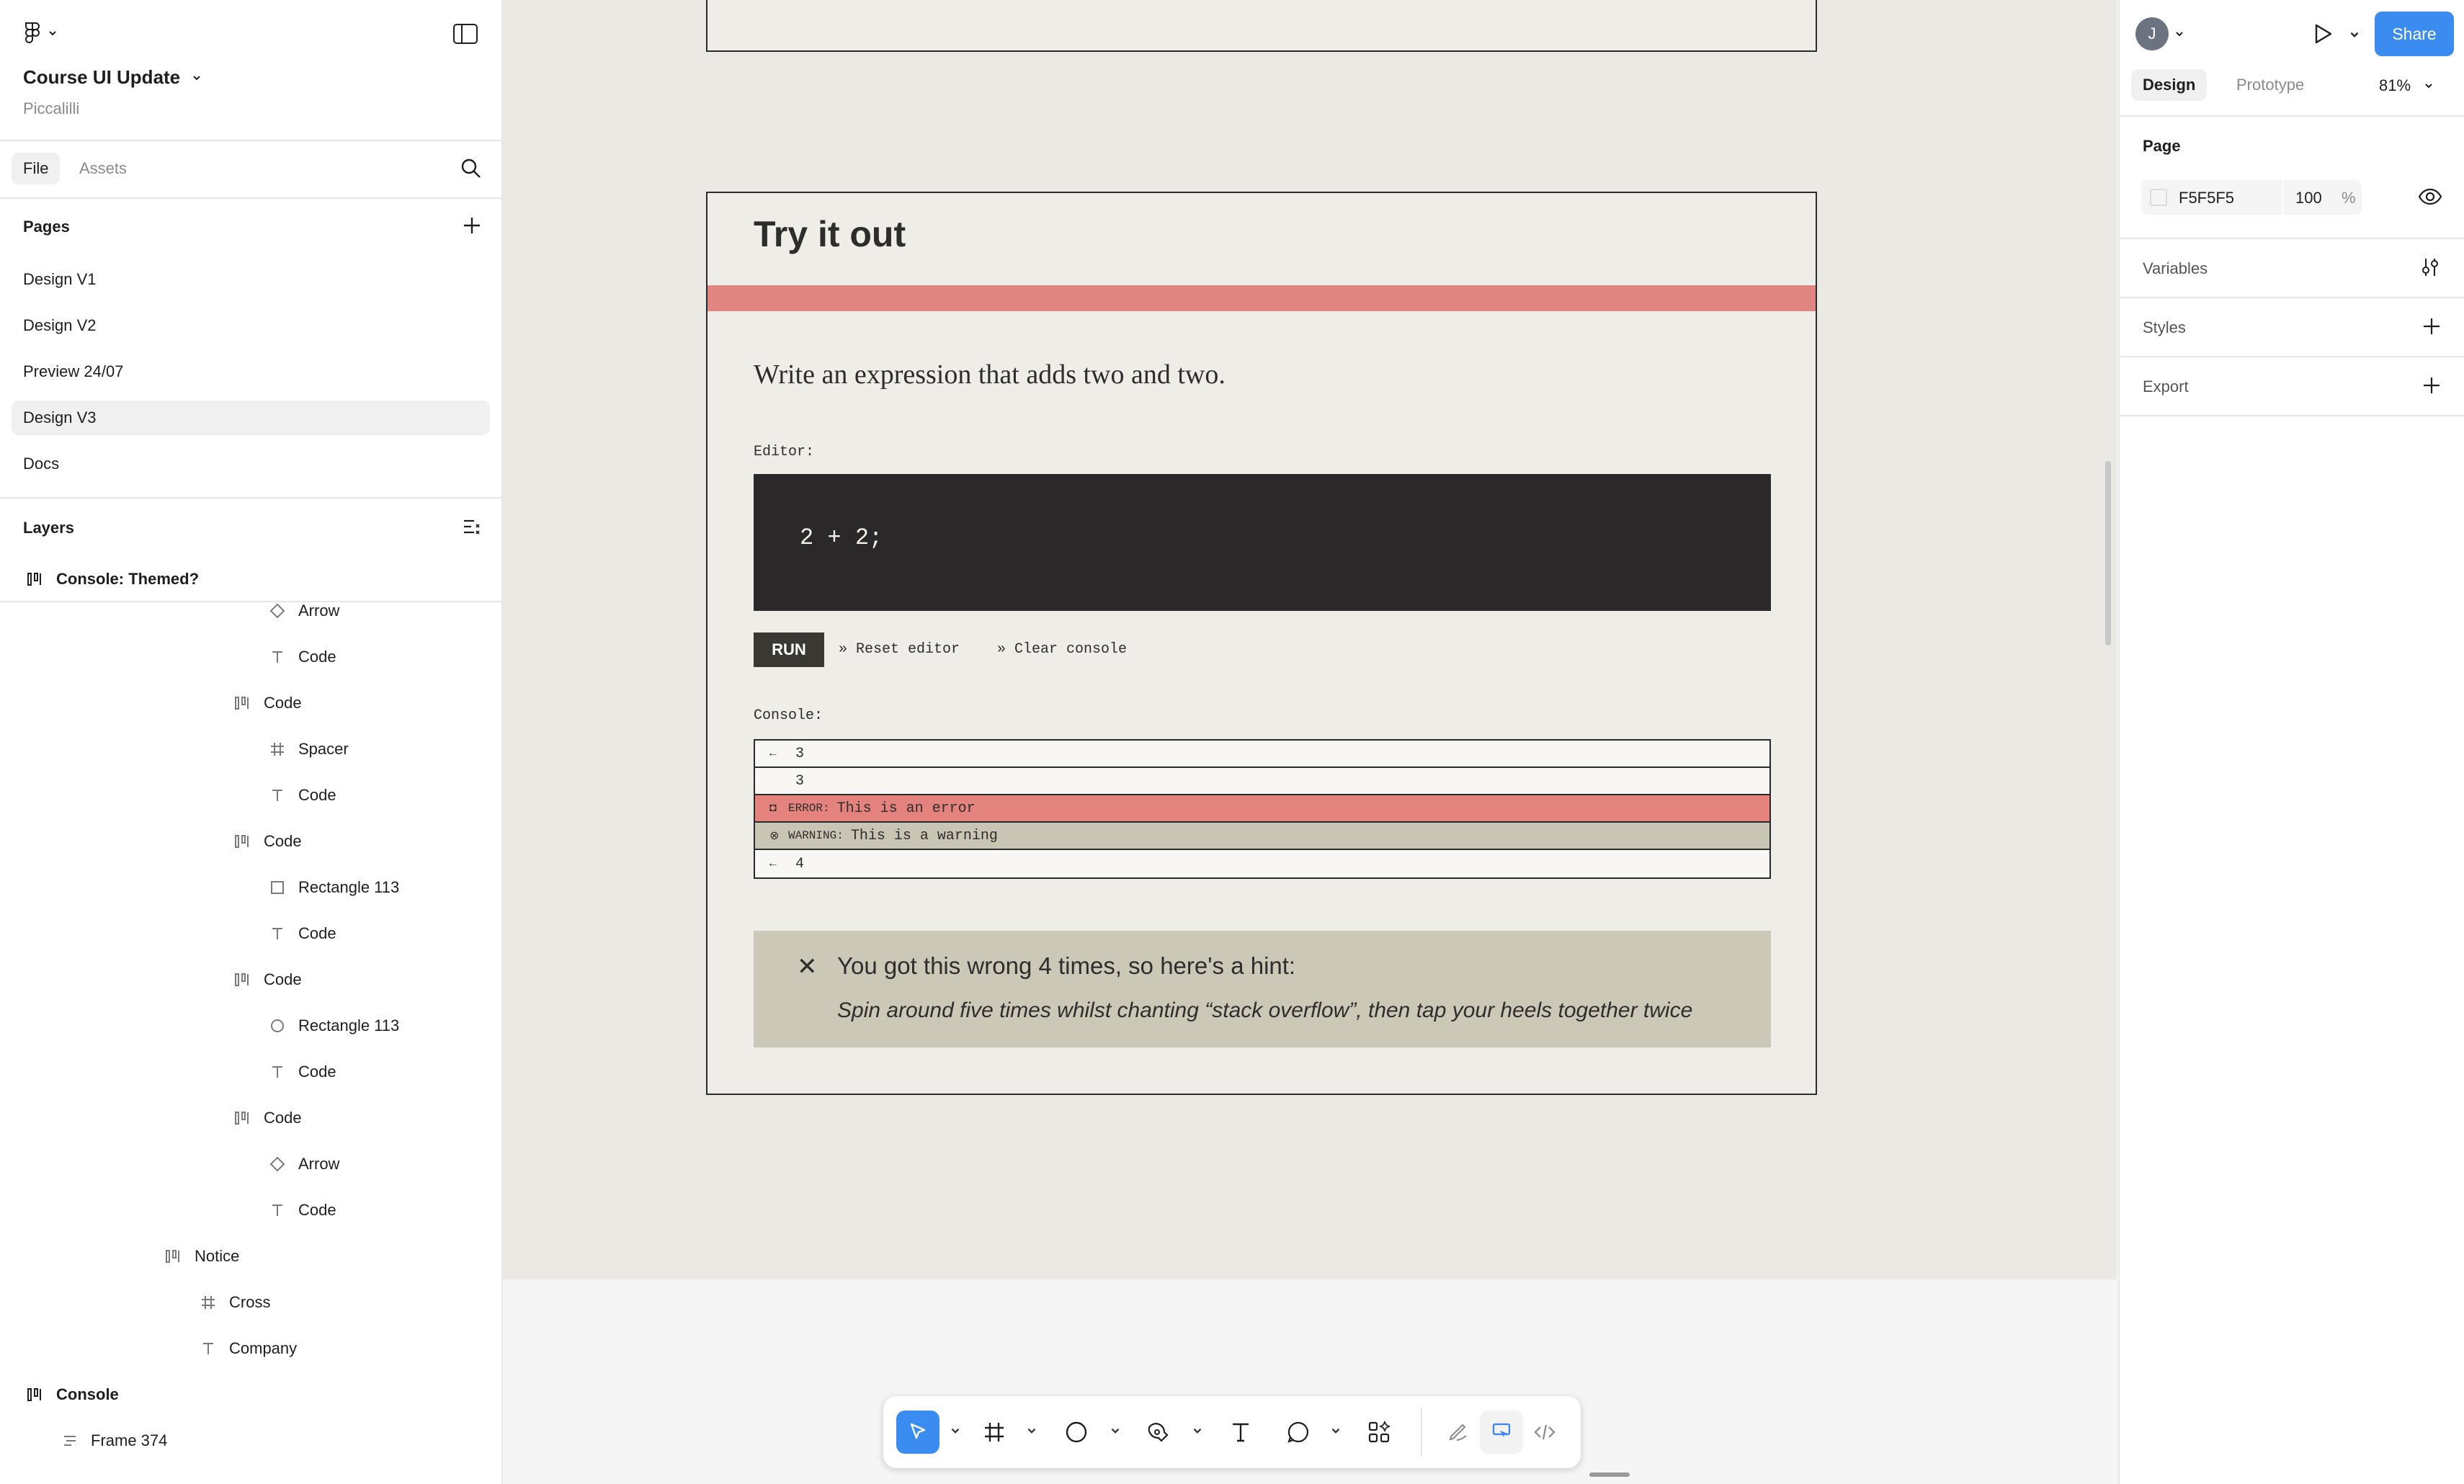  I want to click on cursor-icon, so click(918, 1431).